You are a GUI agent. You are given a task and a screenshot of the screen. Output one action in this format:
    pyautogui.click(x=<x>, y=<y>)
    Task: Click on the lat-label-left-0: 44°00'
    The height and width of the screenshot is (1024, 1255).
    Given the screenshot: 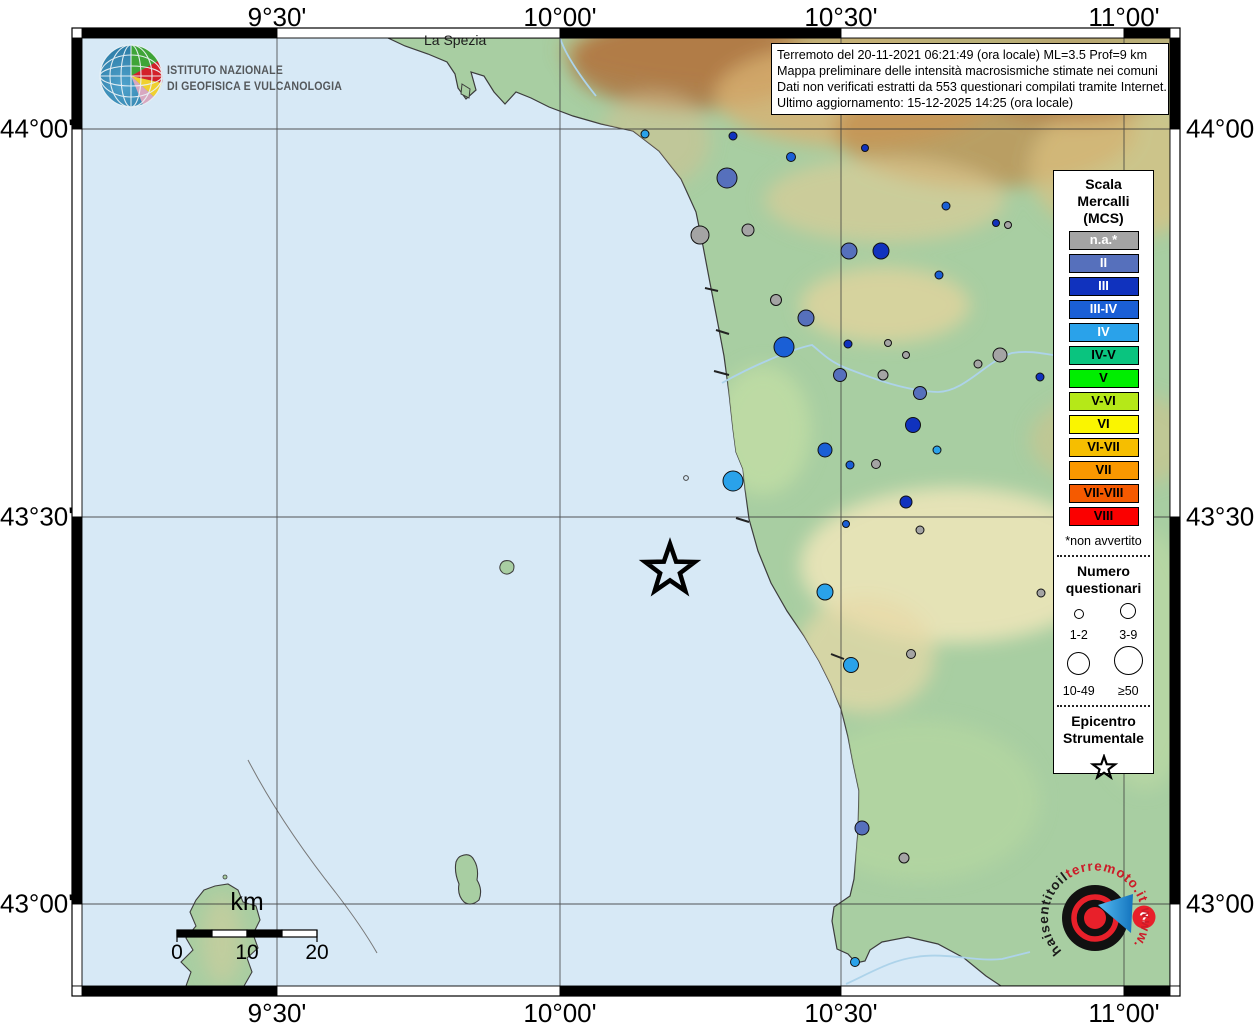 What is the action you would take?
    pyautogui.click(x=37, y=128)
    